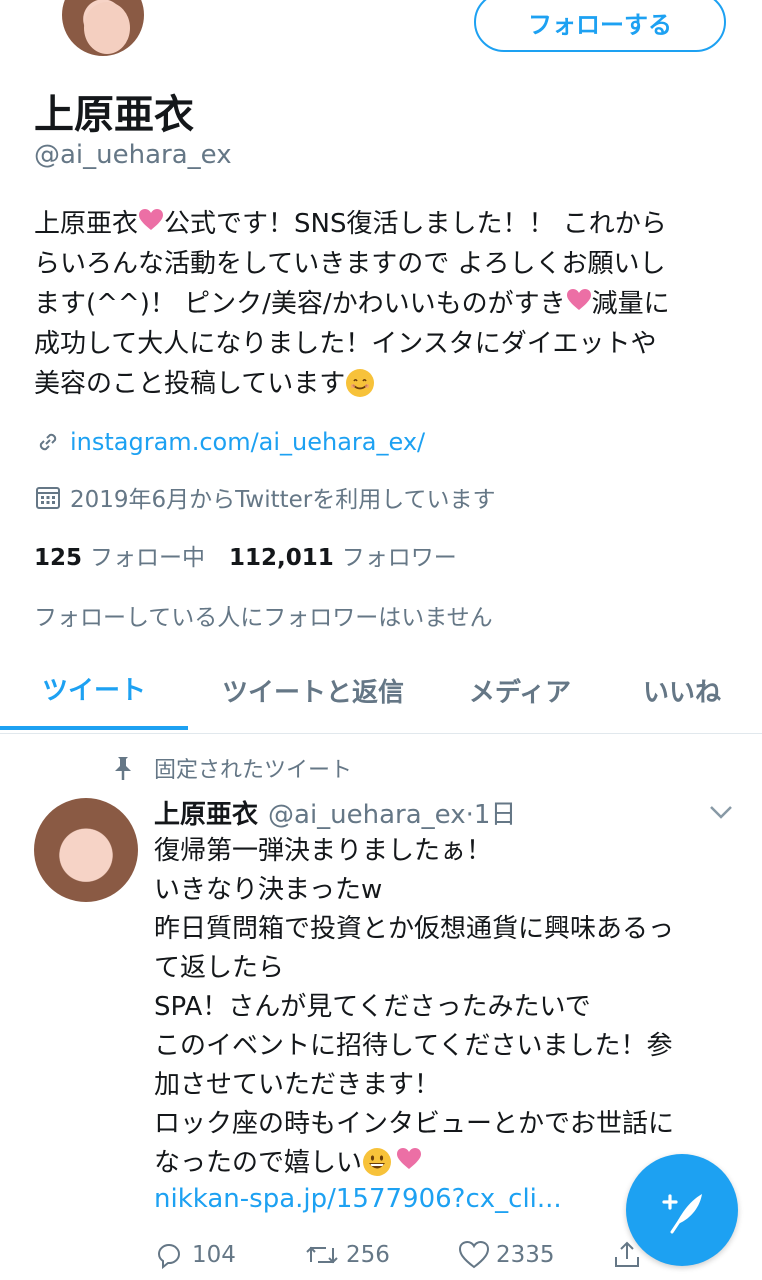  What do you see at coordinates (322, 1255) in the screenshot?
I see `retweet-icon` at bounding box center [322, 1255].